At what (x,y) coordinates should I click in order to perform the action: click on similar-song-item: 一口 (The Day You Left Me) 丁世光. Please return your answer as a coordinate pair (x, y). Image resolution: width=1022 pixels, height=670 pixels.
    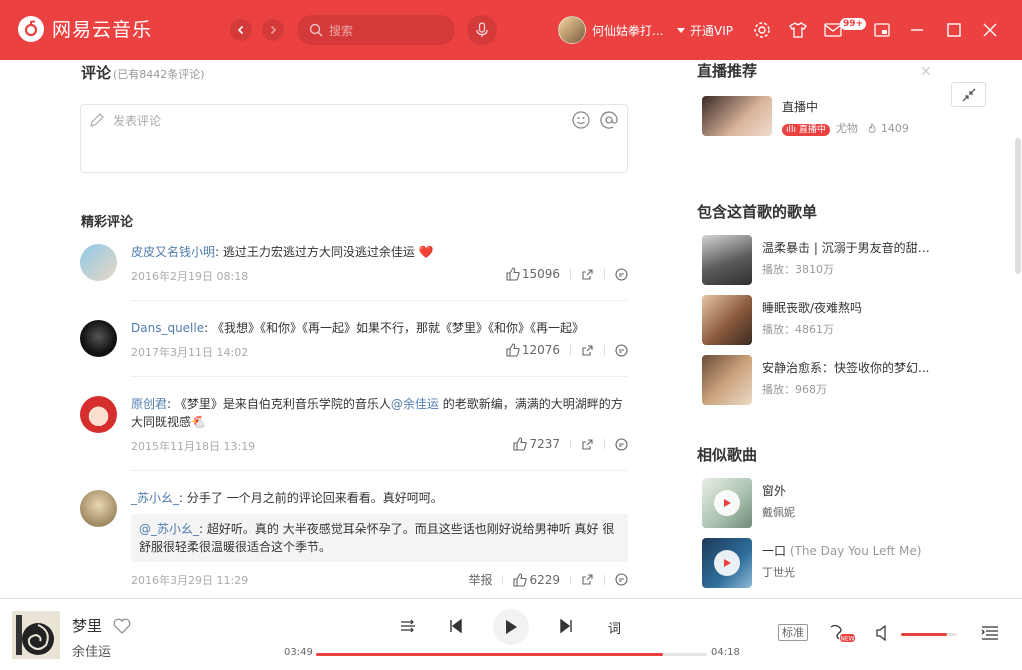
    Looking at the image, I should click on (852, 563).